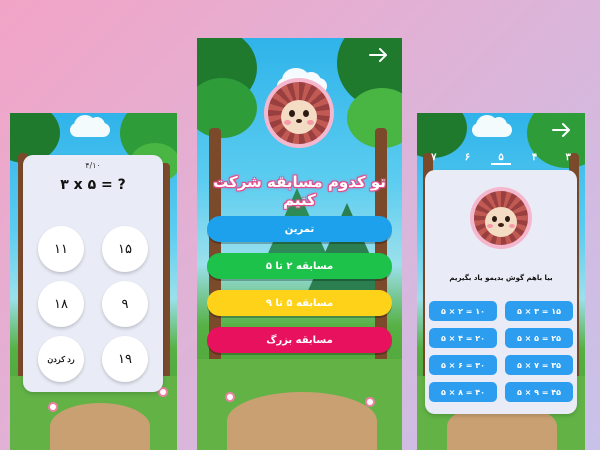 The width and height of the screenshot is (600, 450). What do you see at coordinates (61, 249) in the screenshot?
I see `answer-option-2: ۱۱` at bounding box center [61, 249].